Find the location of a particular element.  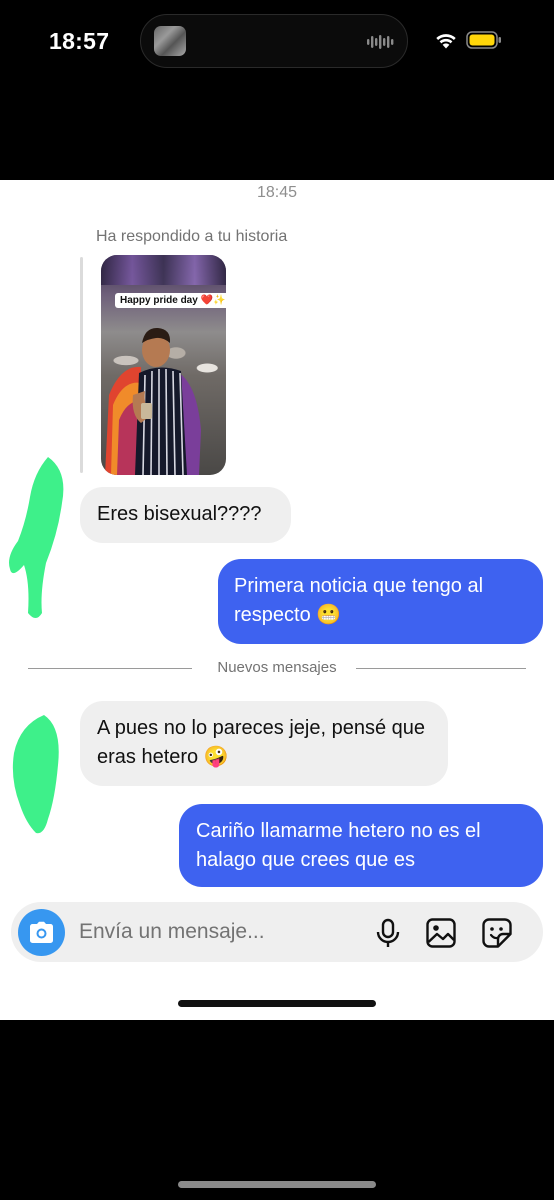

audio-waveform-icon is located at coordinates (380, 42).